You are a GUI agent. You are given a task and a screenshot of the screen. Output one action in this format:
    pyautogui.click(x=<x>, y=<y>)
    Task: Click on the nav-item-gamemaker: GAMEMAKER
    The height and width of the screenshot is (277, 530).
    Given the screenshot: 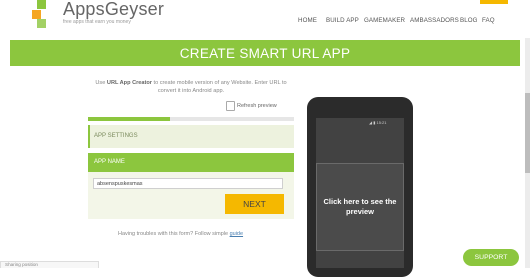 What is the action you would take?
    pyautogui.click(x=384, y=20)
    